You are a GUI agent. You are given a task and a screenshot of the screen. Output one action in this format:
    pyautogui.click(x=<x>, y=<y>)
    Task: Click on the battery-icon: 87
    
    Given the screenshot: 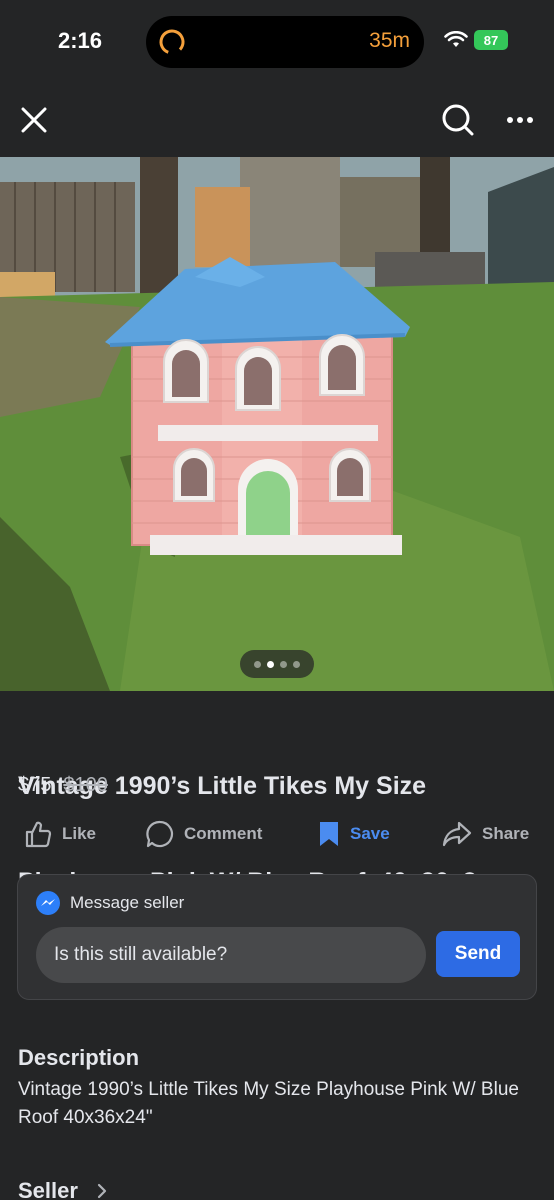 What is the action you would take?
    pyautogui.click(x=491, y=40)
    